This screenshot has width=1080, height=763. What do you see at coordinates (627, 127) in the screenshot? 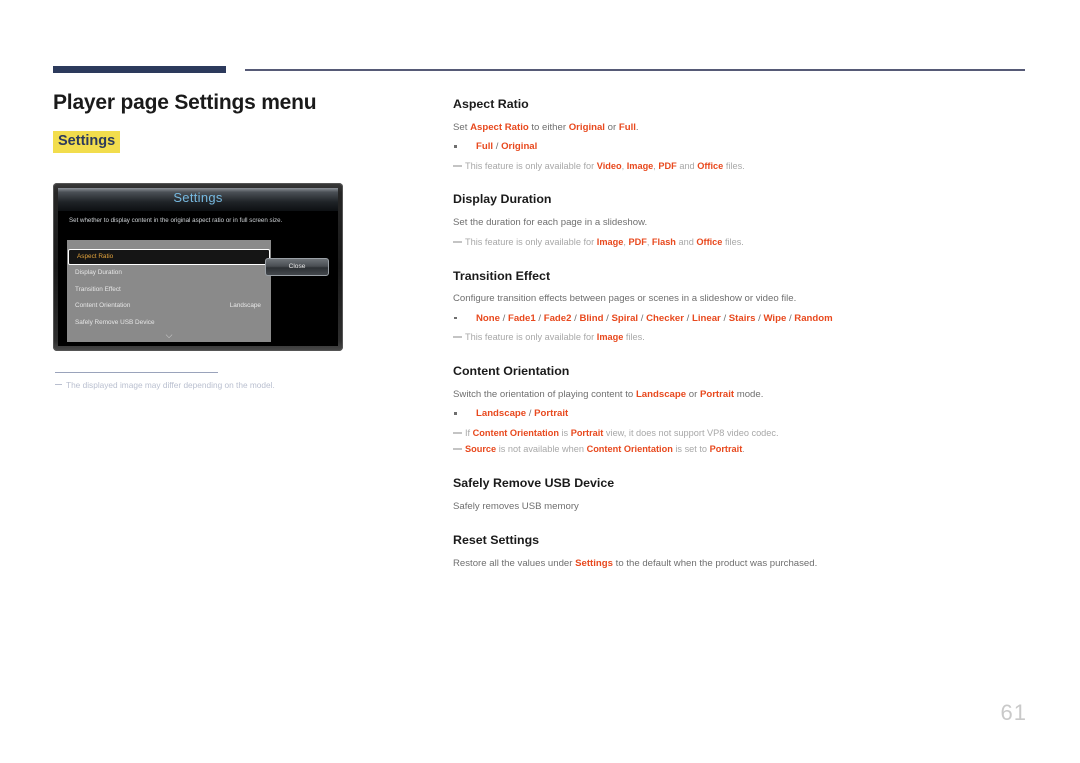
I see `accent-term: Full` at bounding box center [627, 127].